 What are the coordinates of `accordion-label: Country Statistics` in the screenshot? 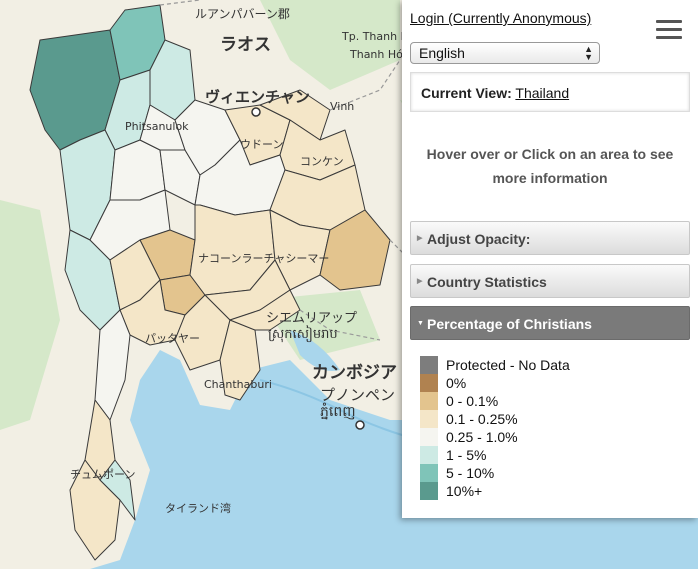 It's located at (487, 282).